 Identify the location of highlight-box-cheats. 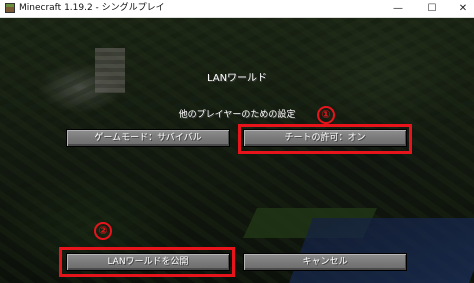
(325, 139).